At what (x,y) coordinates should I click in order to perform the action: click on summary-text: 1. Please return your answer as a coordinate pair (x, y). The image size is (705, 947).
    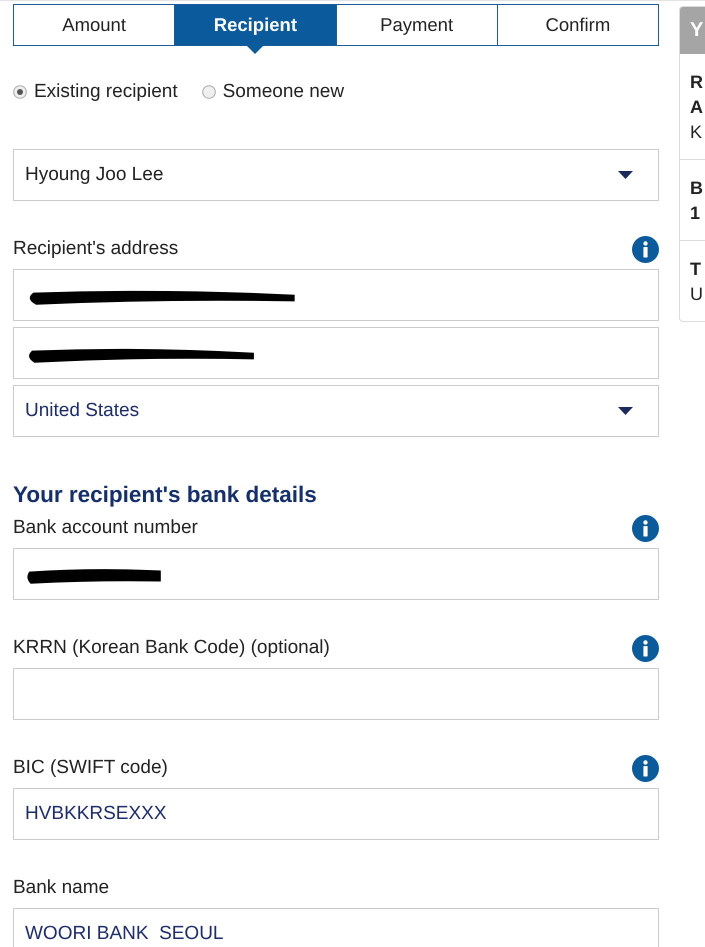
    Looking at the image, I should click on (695, 213).